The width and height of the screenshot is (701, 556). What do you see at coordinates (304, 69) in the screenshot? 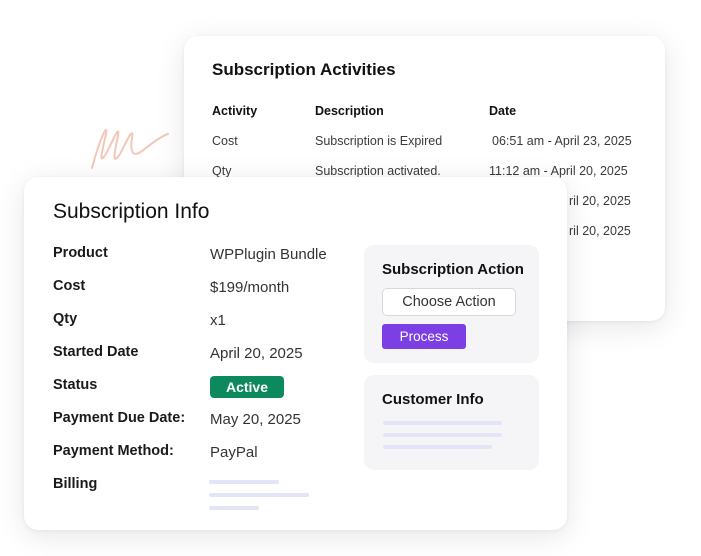
I see `activities-title: Subscription Activities` at bounding box center [304, 69].